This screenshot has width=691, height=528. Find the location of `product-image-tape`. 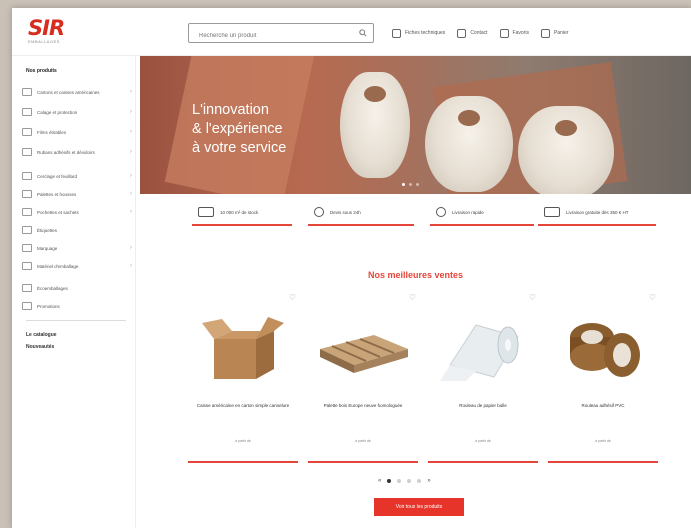

product-image-tape is located at coordinates (603, 346).